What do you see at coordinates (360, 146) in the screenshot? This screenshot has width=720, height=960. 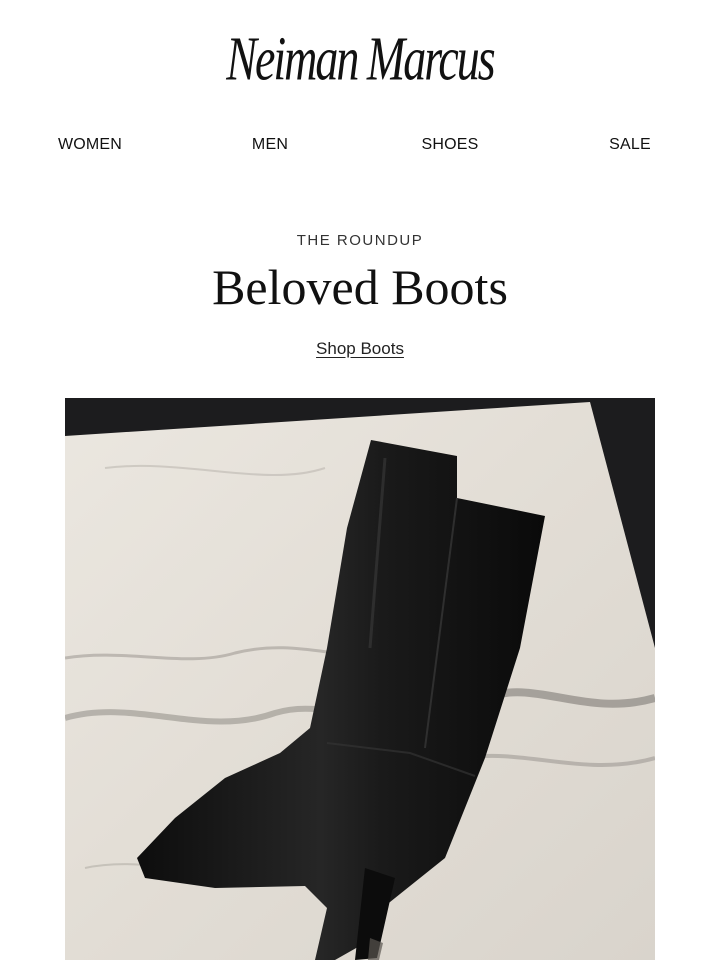 I see `main-nav: WOMEN MEN SHOES SALE` at bounding box center [360, 146].